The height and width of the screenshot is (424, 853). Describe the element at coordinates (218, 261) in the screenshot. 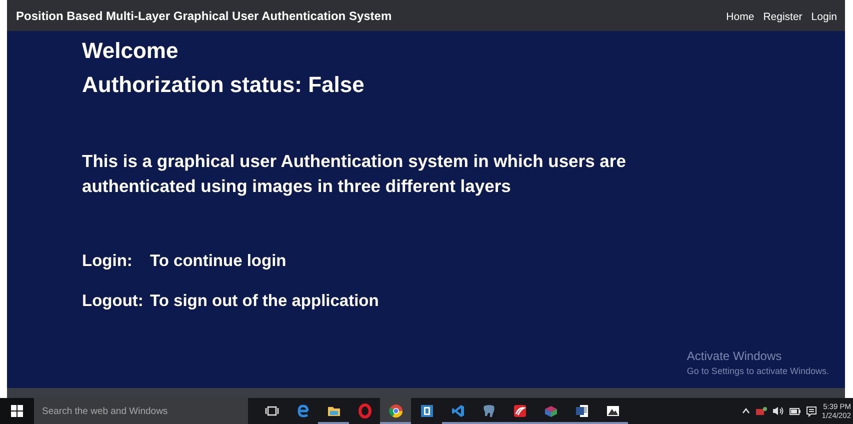

I see `action-description: To continue login` at that location.